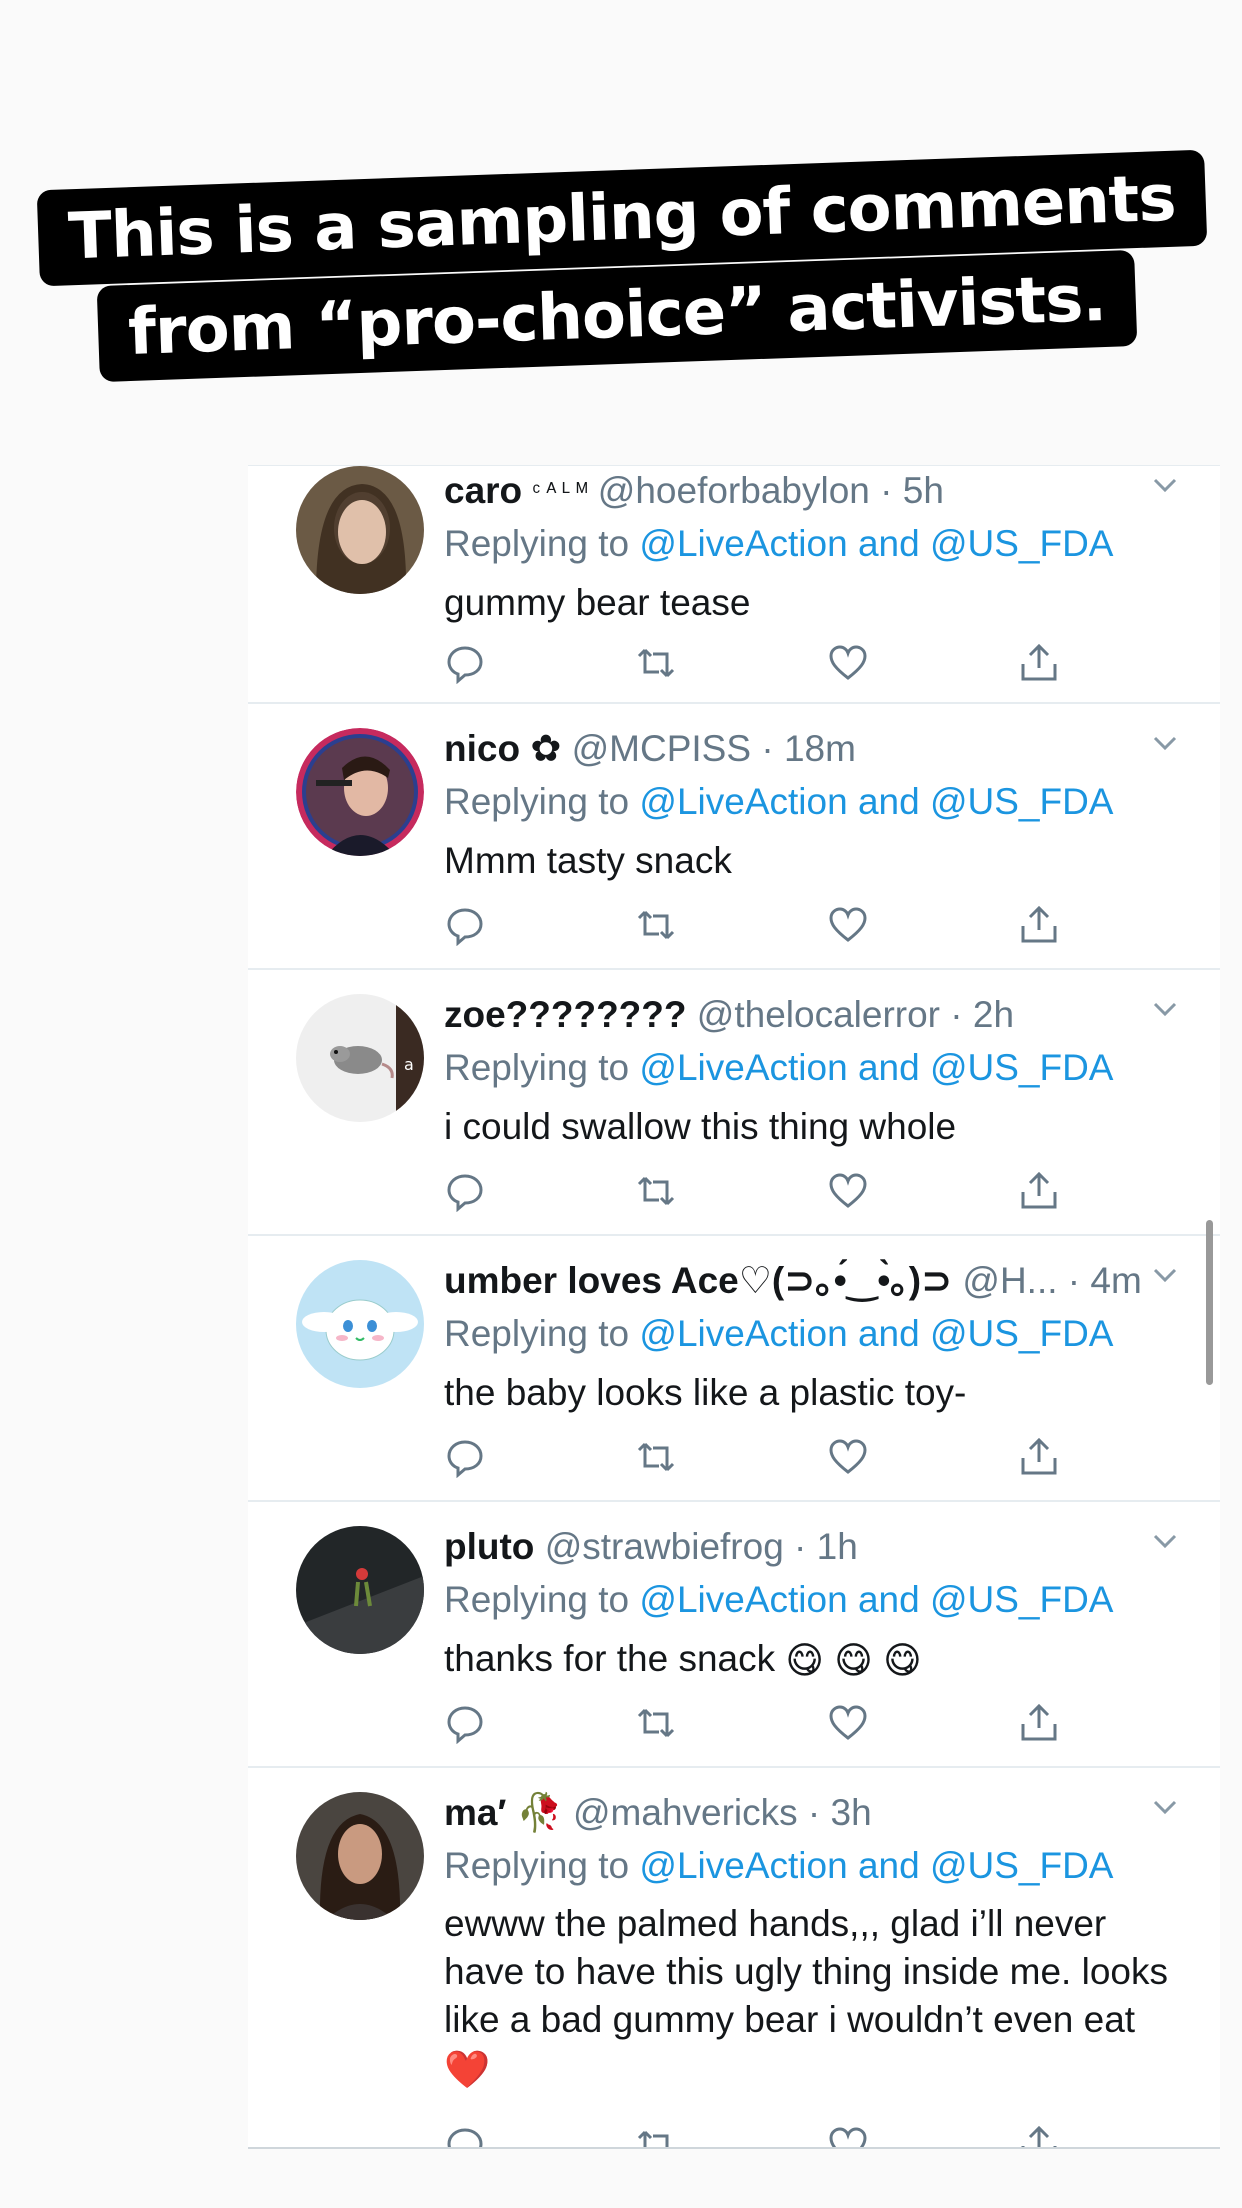 The image size is (1242, 2208). I want to click on tweet-text: i could swallow this thing whole, so click(700, 1126).